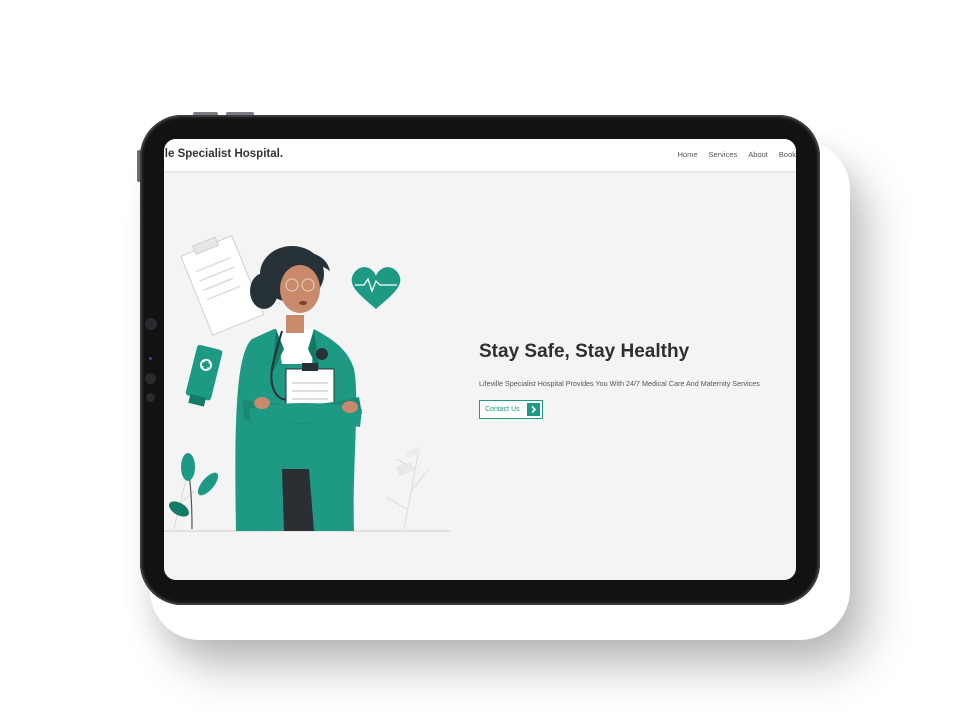  Describe the element at coordinates (298, 388) in the screenshot. I see `doctor-figure` at that location.